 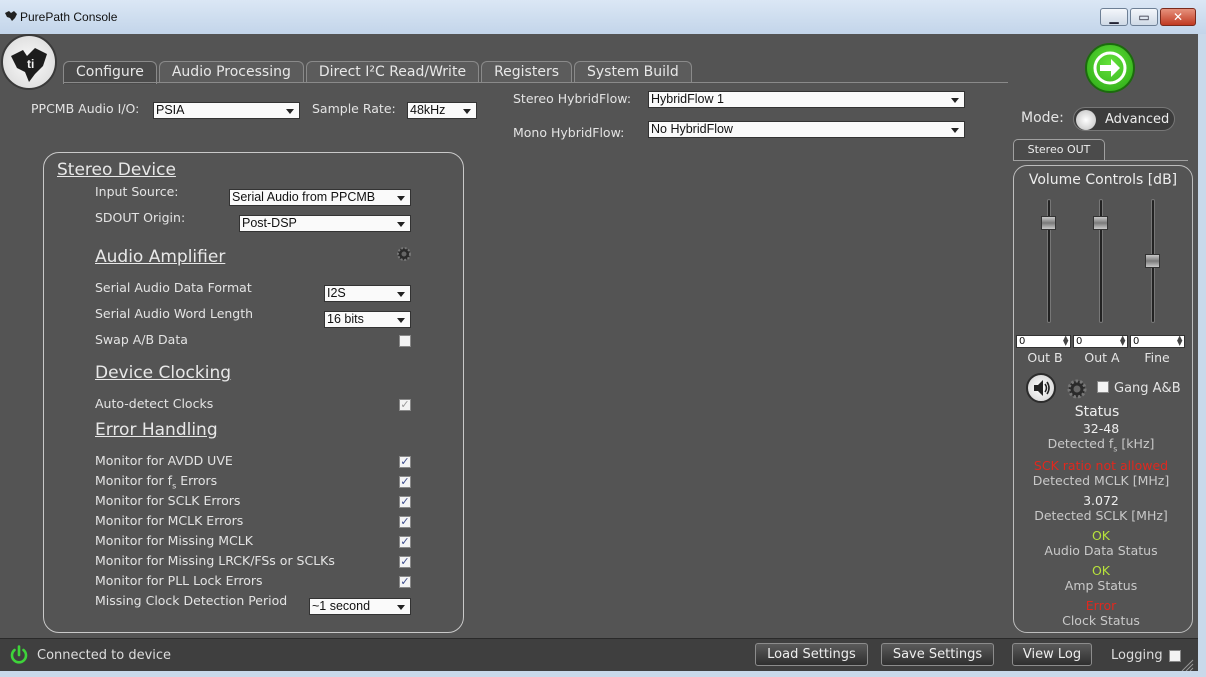 What do you see at coordinates (160, 257) in the screenshot?
I see `audio-amplifier-title: Audio Amplifier` at bounding box center [160, 257].